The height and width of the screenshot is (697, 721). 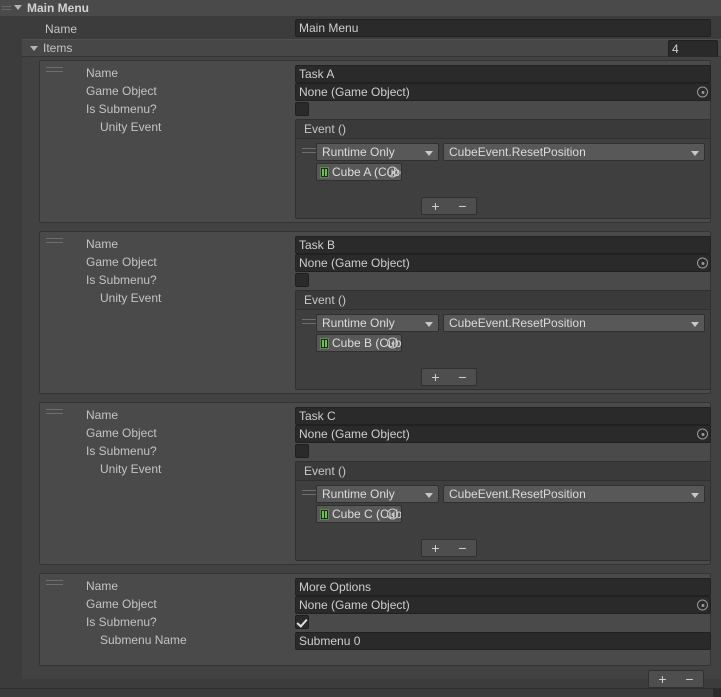 I want to click on name-input: Main Menu, so click(x=503, y=28).